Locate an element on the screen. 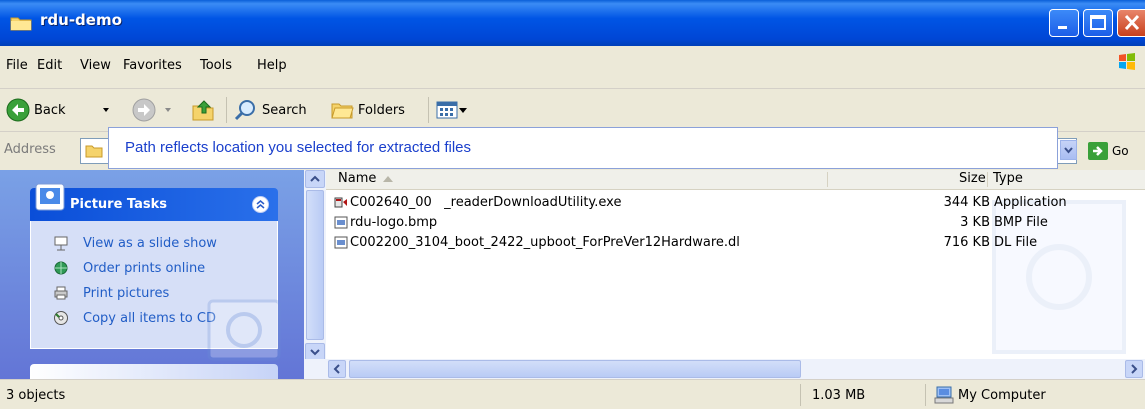  up-folder-icon is located at coordinates (203, 110).